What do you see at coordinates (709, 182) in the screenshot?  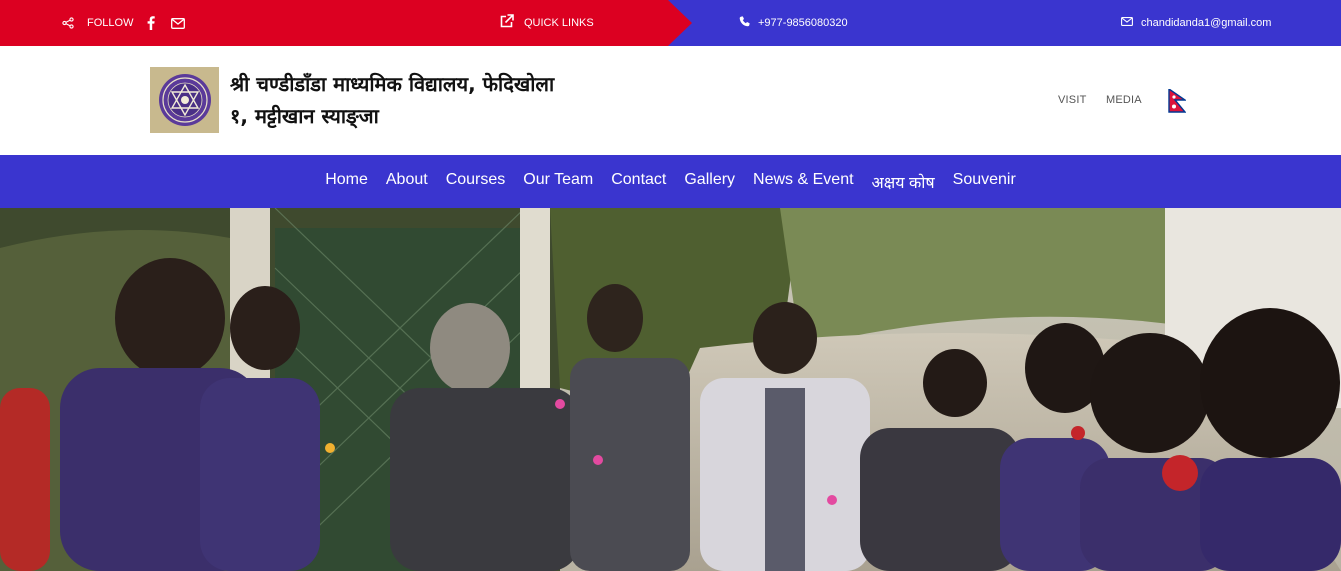 I see `nav-item-gallery: Gallery` at bounding box center [709, 182].